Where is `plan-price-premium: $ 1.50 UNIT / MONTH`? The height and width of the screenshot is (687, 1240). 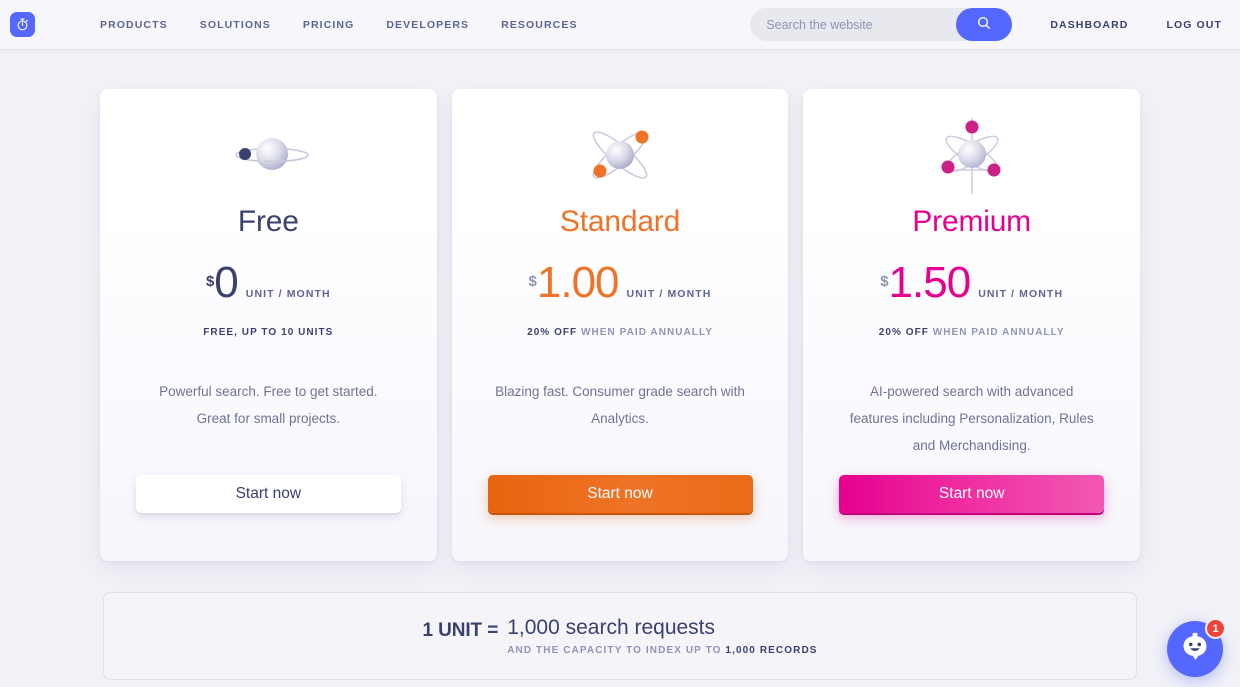
plan-price-premium: $ 1.50 UNIT / MONTH is located at coordinates (971, 283).